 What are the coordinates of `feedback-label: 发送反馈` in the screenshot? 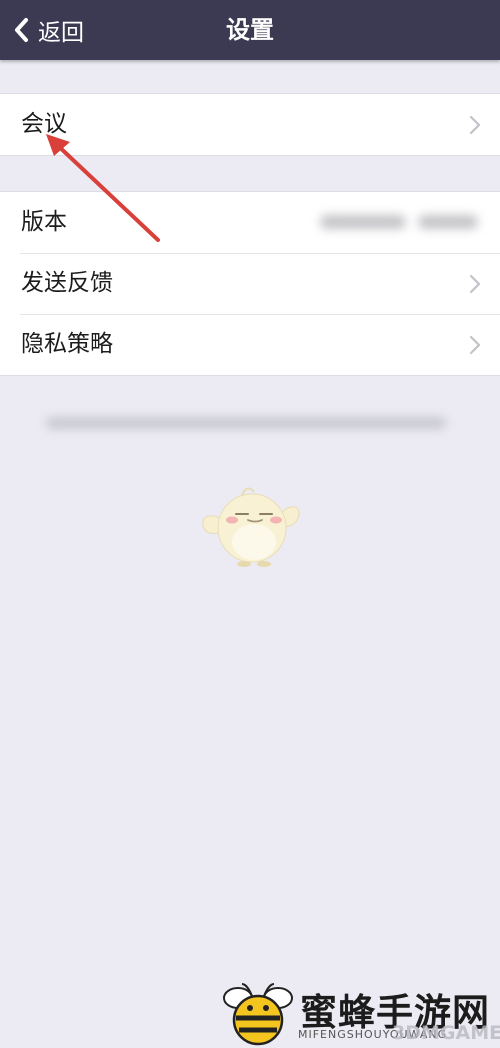 It's located at (67, 283).